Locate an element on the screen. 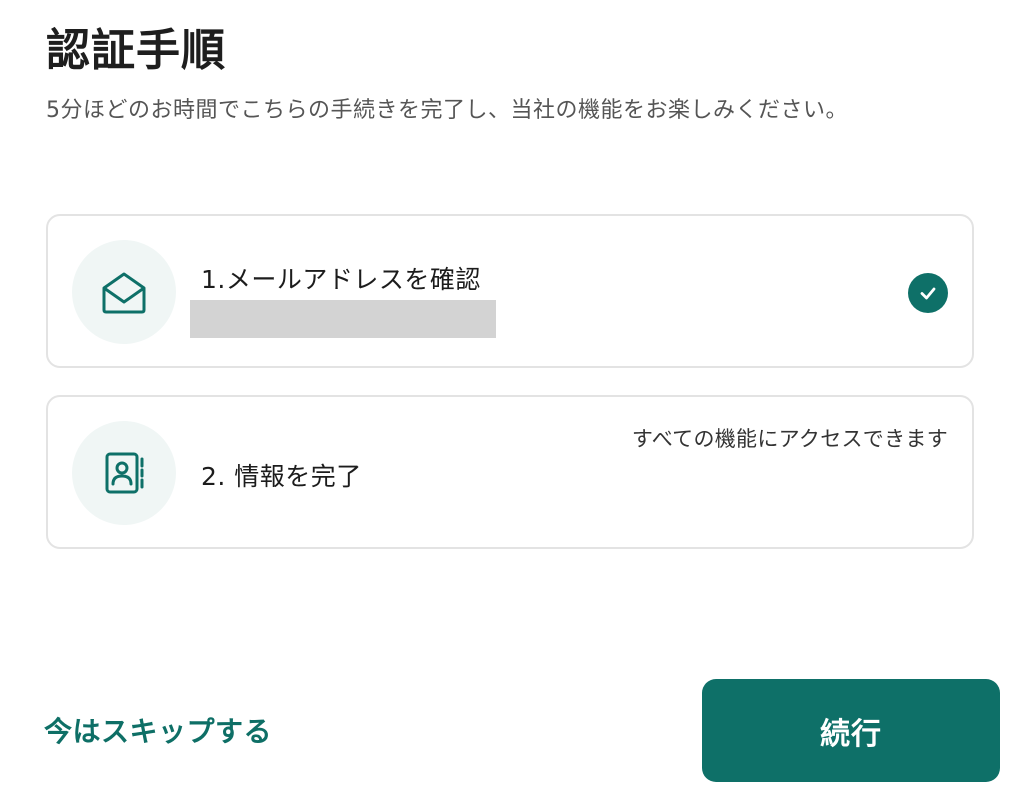  page-title: 認証手順 is located at coordinates (136, 50).